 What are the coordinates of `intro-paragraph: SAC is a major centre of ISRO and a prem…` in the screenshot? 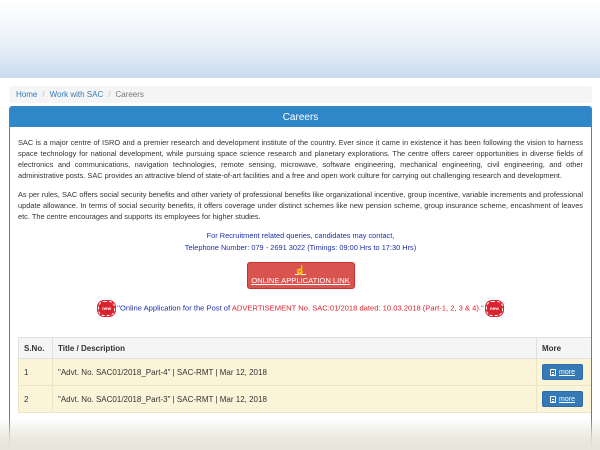 It's located at (300, 159).